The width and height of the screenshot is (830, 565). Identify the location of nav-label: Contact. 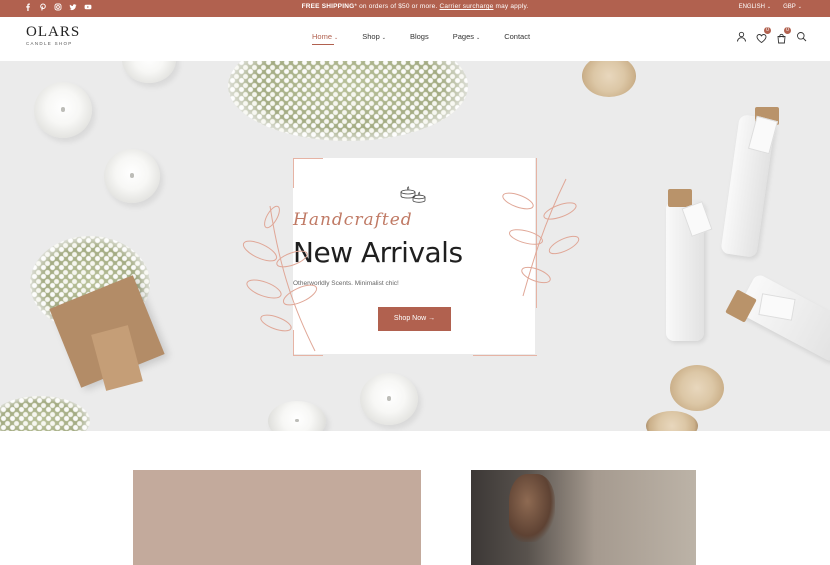
(517, 36).